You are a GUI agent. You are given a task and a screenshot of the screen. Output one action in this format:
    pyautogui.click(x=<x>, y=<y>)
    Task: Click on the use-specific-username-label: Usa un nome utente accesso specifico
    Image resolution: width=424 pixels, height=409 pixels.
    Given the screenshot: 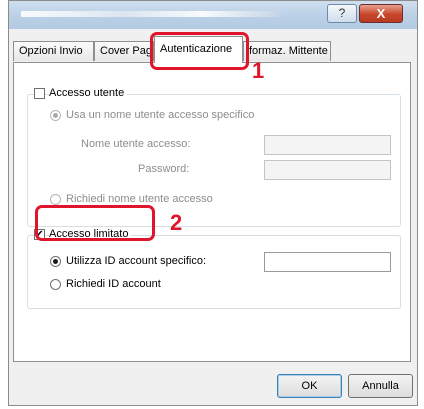 What is the action you would take?
    pyautogui.click(x=160, y=115)
    